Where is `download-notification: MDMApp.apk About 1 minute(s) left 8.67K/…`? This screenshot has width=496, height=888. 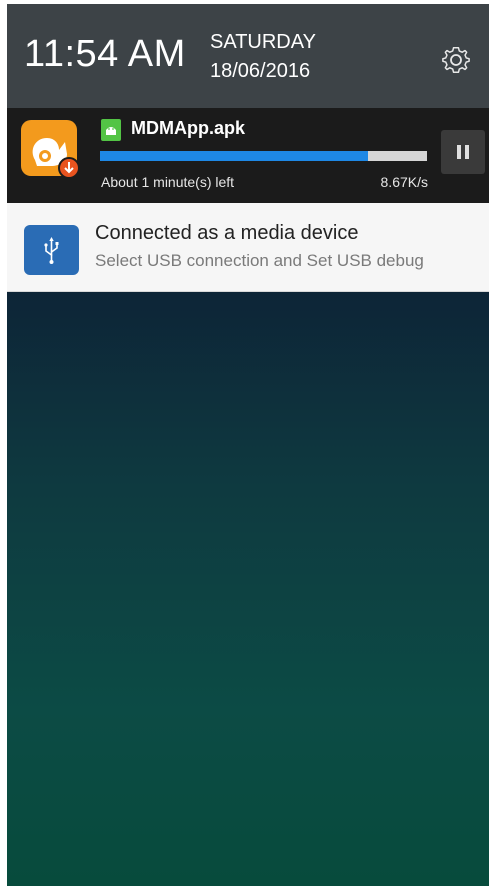
download-notification: MDMApp.apk About 1 minute(s) left 8.67K/… is located at coordinates (248, 155).